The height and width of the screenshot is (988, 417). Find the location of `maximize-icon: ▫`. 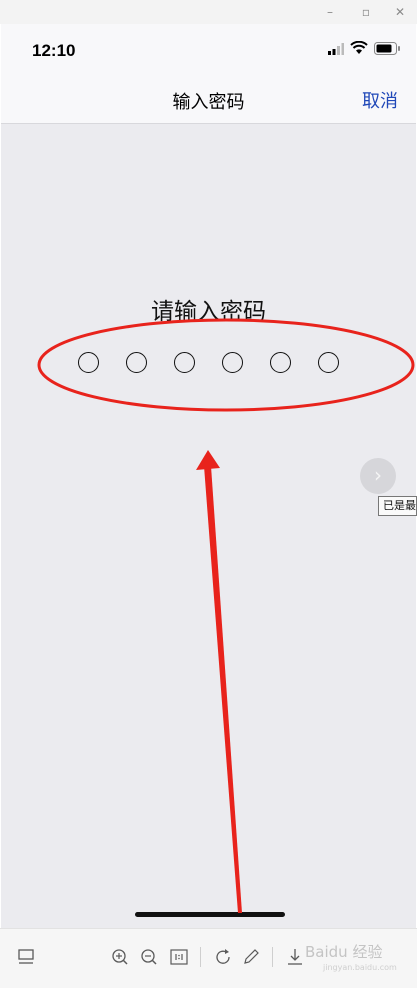

maximize-icon: ▫ is located at coordinates (366, 12).